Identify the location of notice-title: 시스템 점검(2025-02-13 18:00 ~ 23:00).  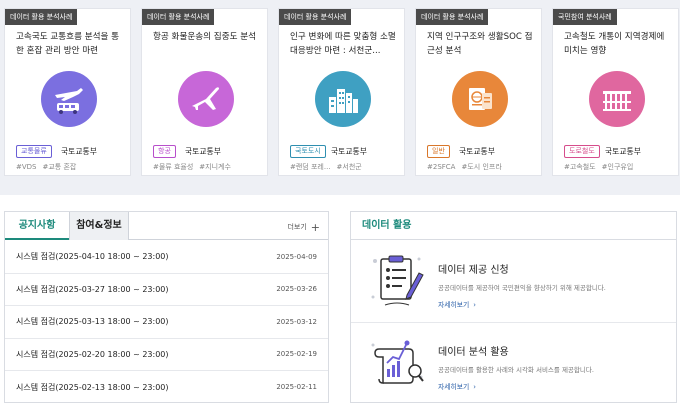
(92, 387).